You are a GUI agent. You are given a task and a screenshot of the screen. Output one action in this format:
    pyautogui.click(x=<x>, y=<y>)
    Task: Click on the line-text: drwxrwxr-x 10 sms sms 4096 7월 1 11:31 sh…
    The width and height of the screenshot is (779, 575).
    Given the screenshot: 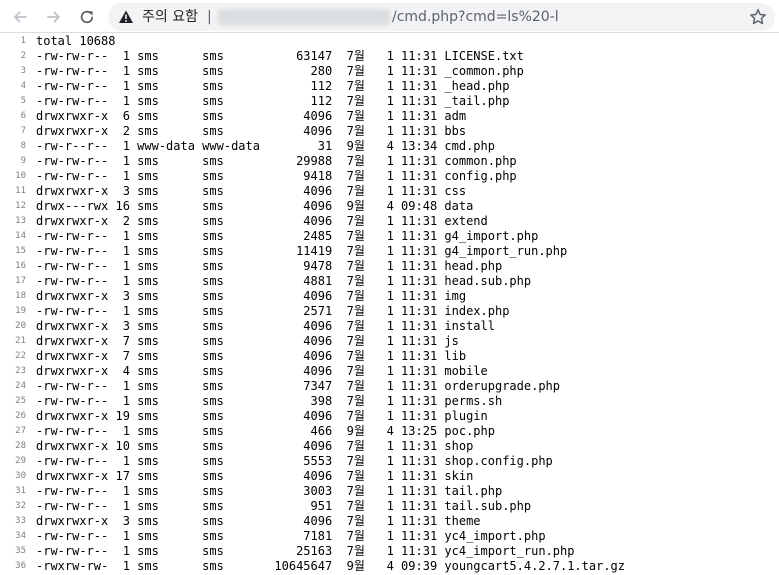 What is the action you would take?
    pyautogui.click(x=255, y=446)
    